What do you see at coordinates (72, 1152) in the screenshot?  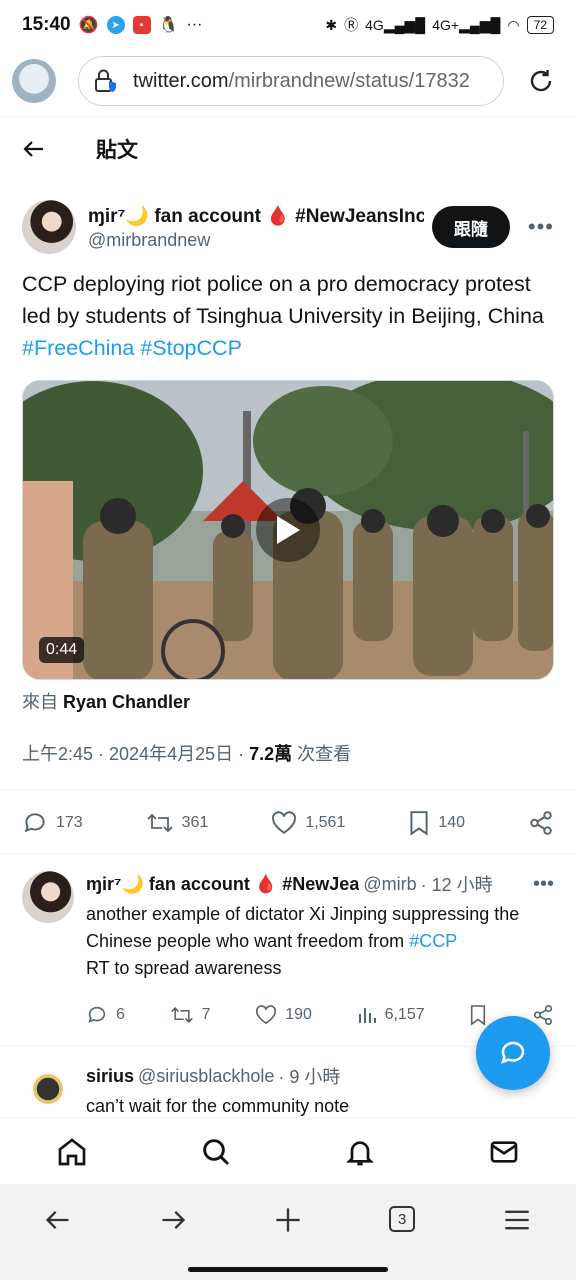 I see `home-icon` at bounding box center [72, 1152].